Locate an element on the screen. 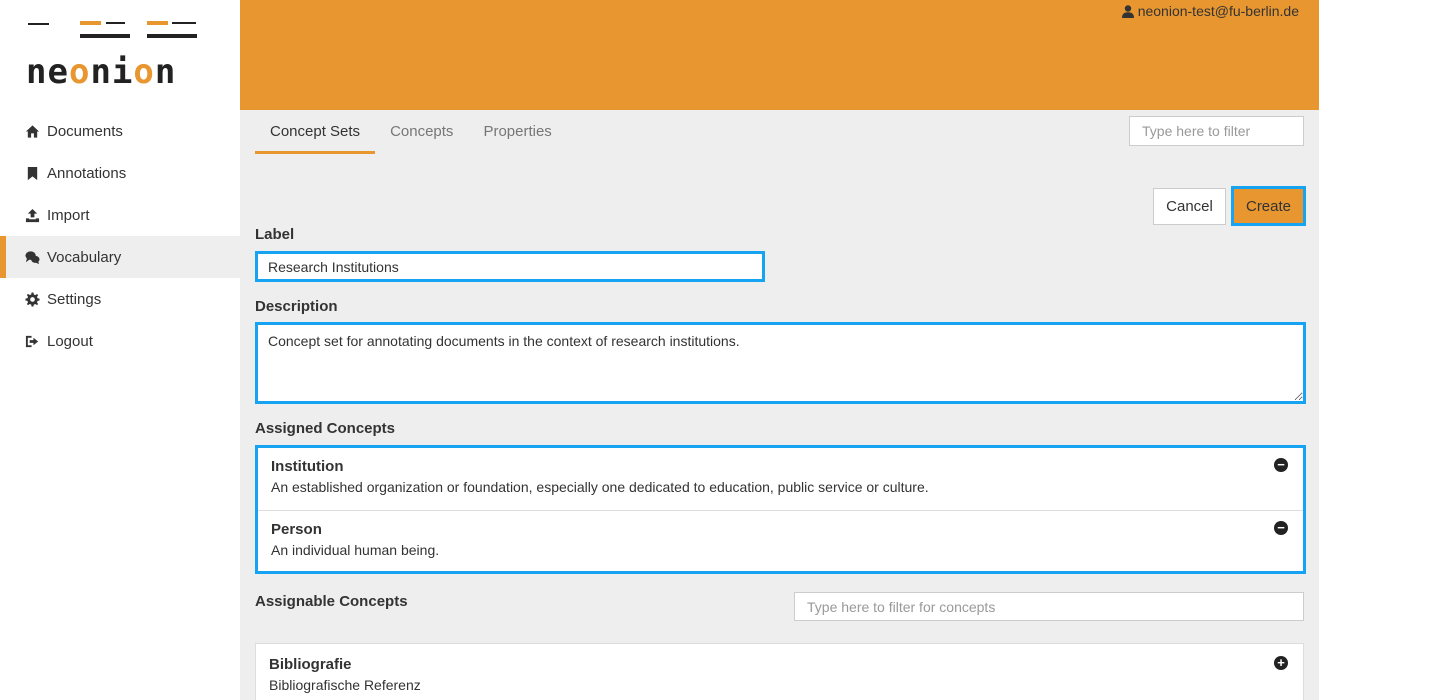 The height and width of the screenshot is (700, 1435). assignable-concepts-list: Bibliografie Bibliografische Referenz + is located at coordinates (779, 671).